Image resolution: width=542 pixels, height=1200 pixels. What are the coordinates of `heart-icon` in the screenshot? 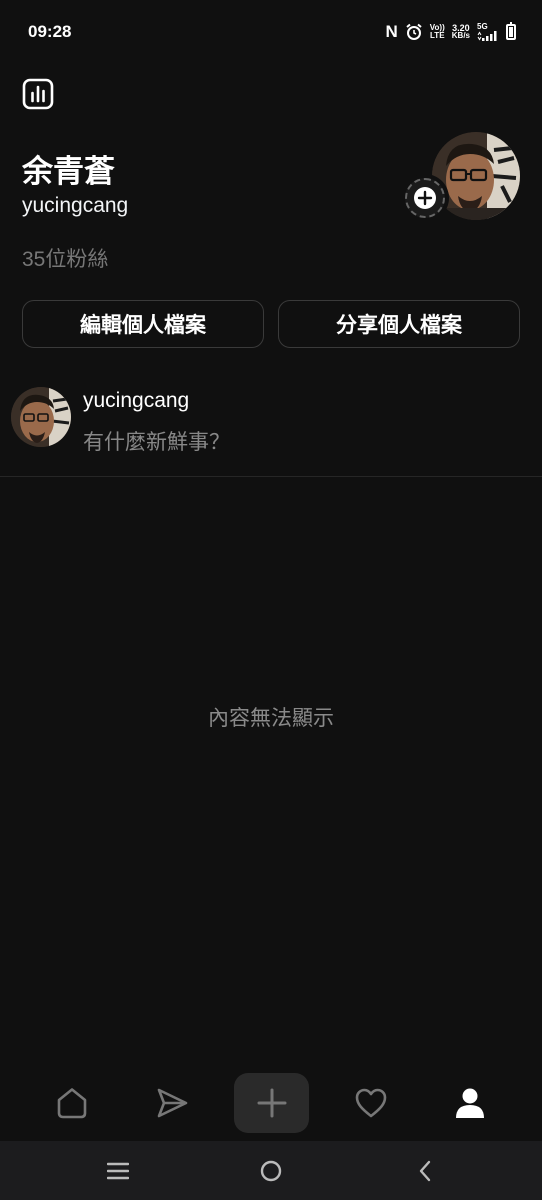 It's located at (371, 1103).